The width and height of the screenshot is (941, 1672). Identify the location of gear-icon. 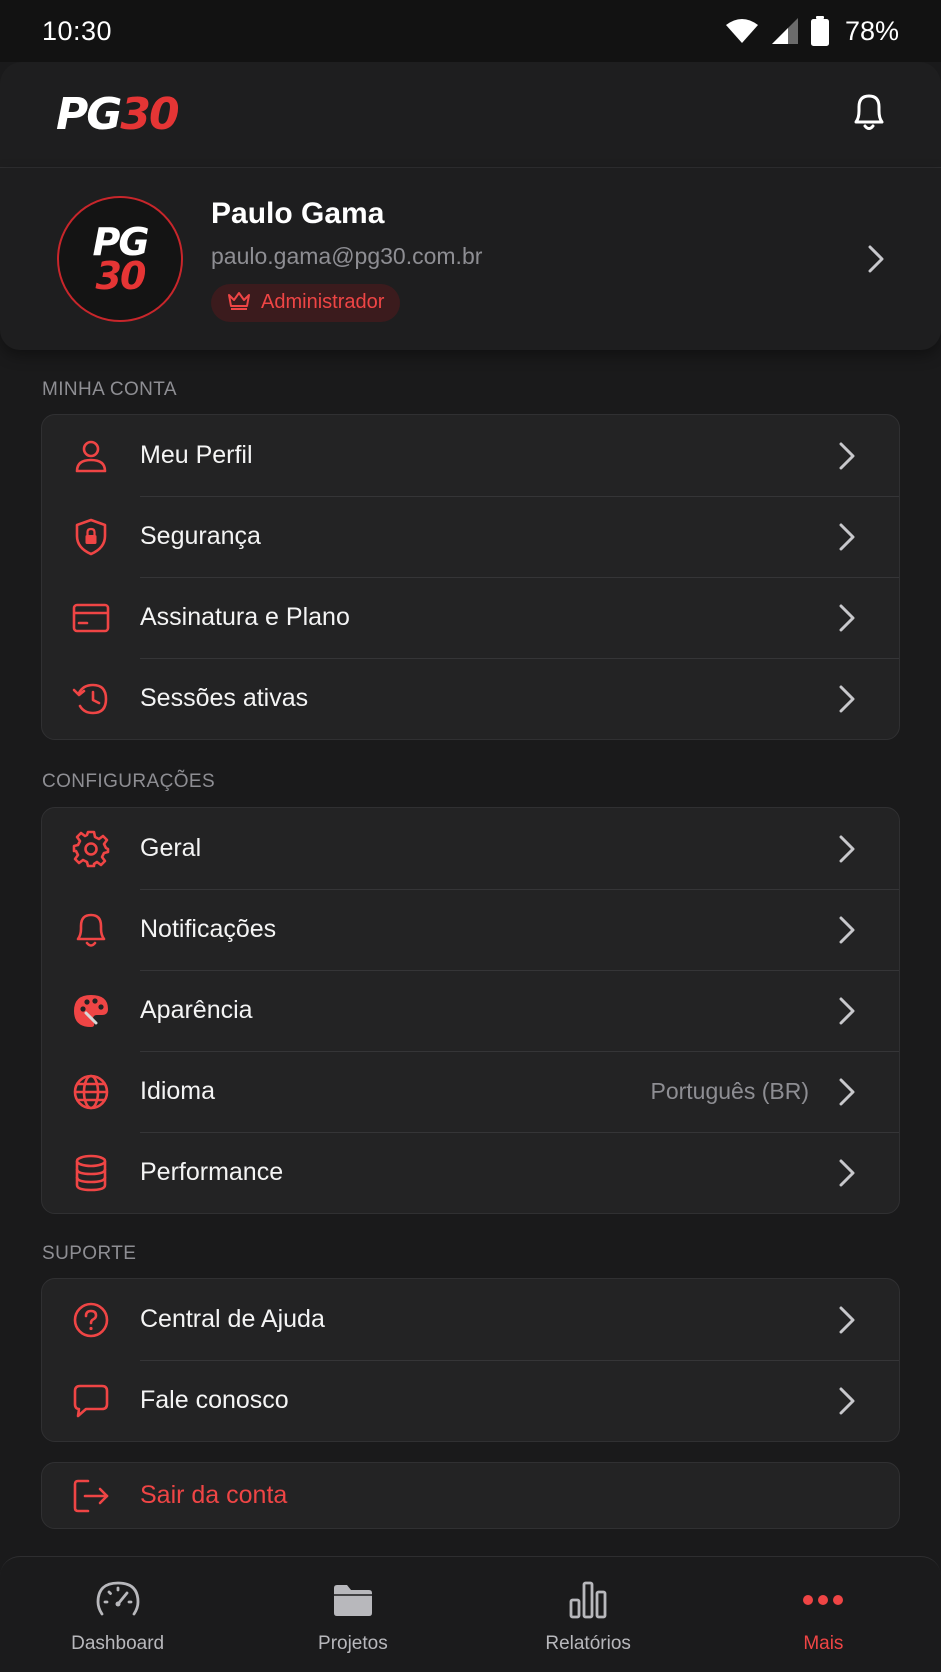
(91, 849).